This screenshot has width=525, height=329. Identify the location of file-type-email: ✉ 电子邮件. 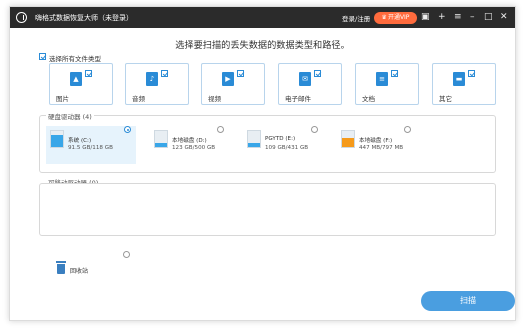
(310, 84).